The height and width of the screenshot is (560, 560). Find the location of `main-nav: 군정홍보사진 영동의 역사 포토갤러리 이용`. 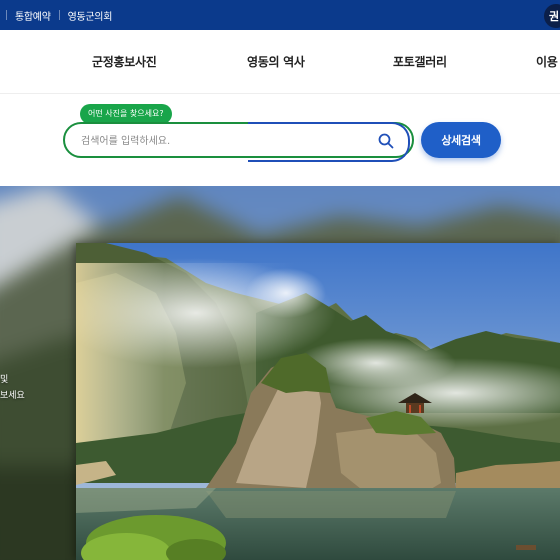

main-nav: 군정홍보사진 영동의 역사 포토갤러리 이용 is located at coordinates (280, 62).